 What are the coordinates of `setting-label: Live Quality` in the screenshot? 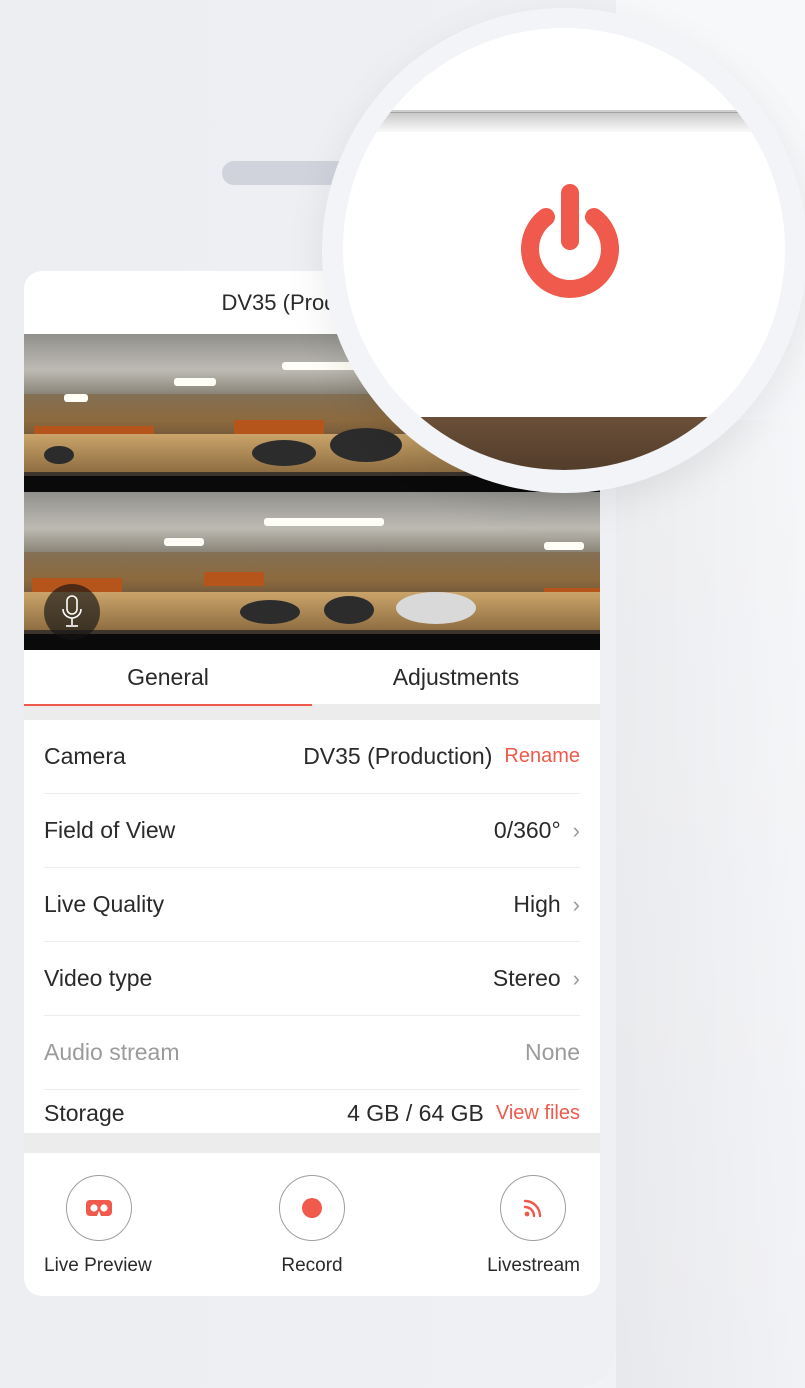 It's located at (104, 904).